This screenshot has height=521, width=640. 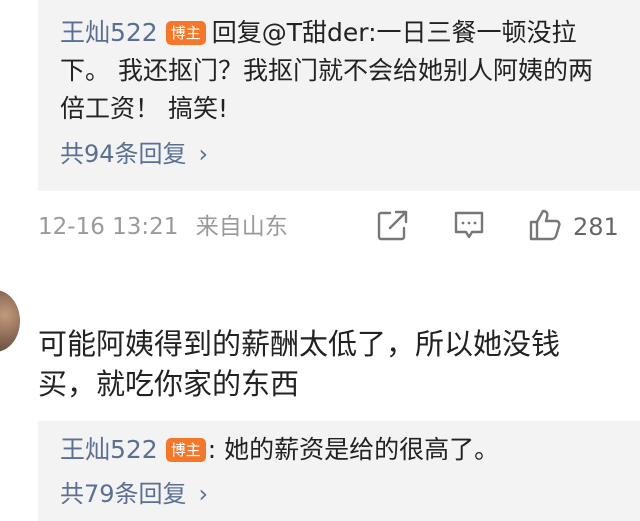 What do you see at coordinates (241, 227) in the screenshot?
I see `comment-source: 来自山东` at bounding box center [241, 227].